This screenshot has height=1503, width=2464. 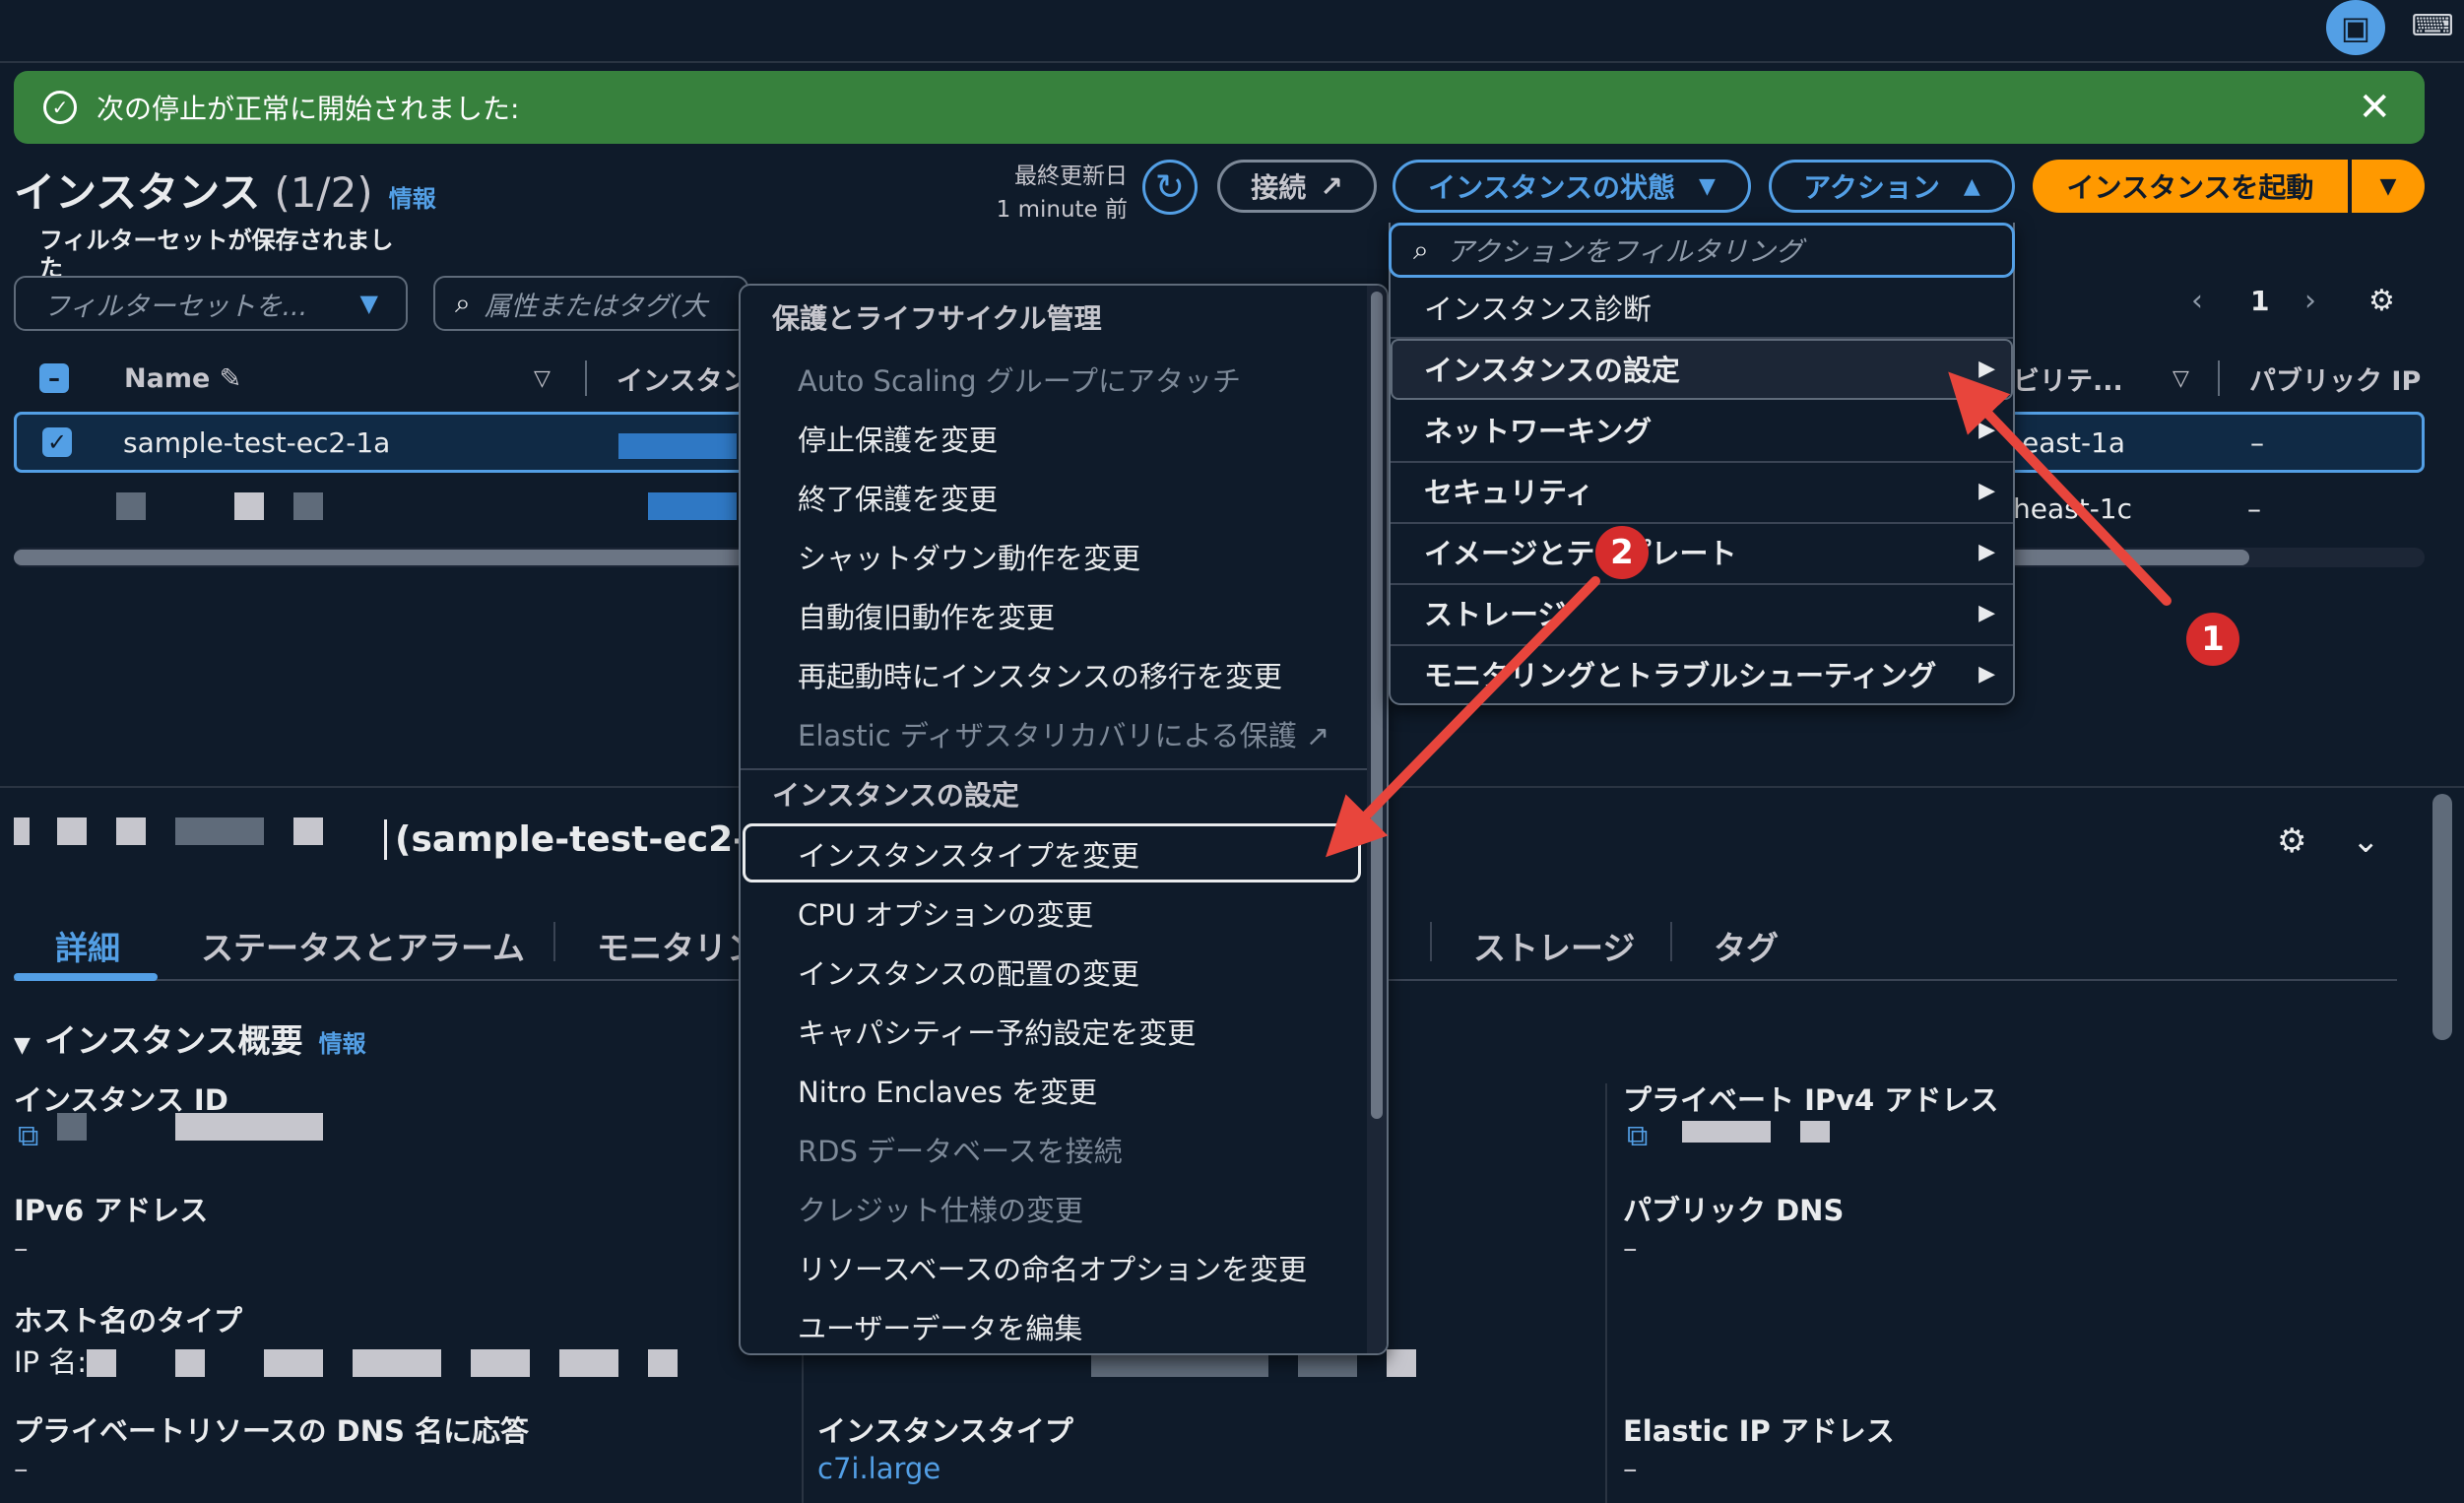 I want to click on annotation-badge-1: 1, so click(x=2213, y=639).